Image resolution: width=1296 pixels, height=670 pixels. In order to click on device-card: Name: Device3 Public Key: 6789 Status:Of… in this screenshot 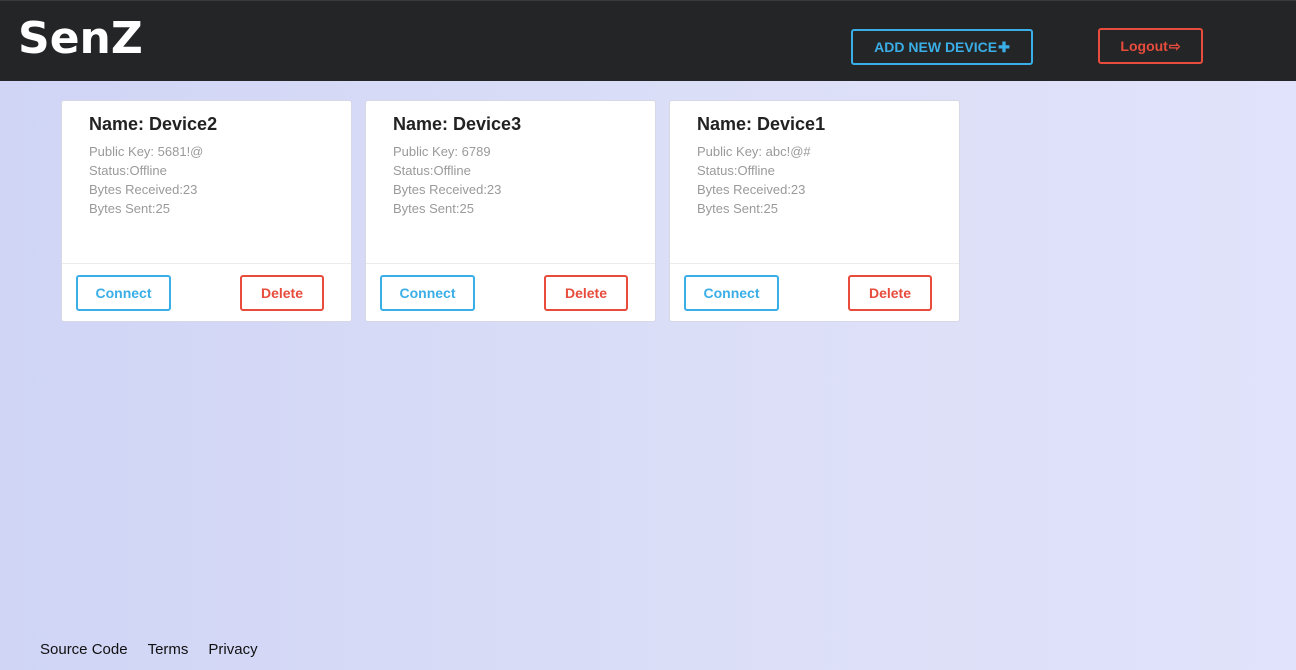, I will do `click(510, 211)`.